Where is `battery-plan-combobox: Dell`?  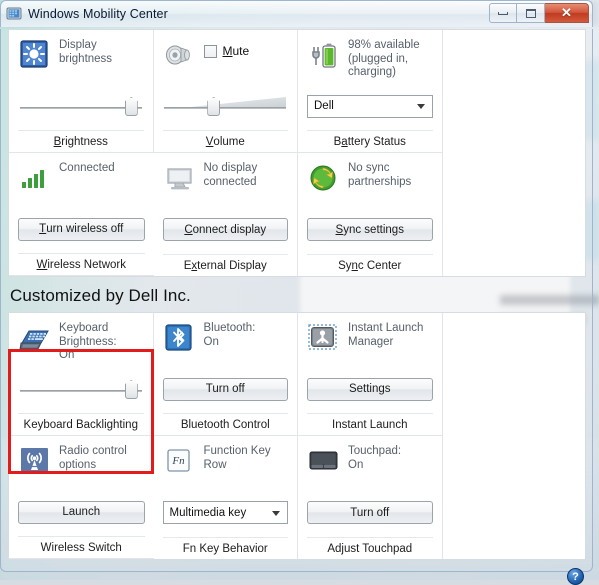 battery-plan-combobox: Dell is located at coordinates (370, 106).